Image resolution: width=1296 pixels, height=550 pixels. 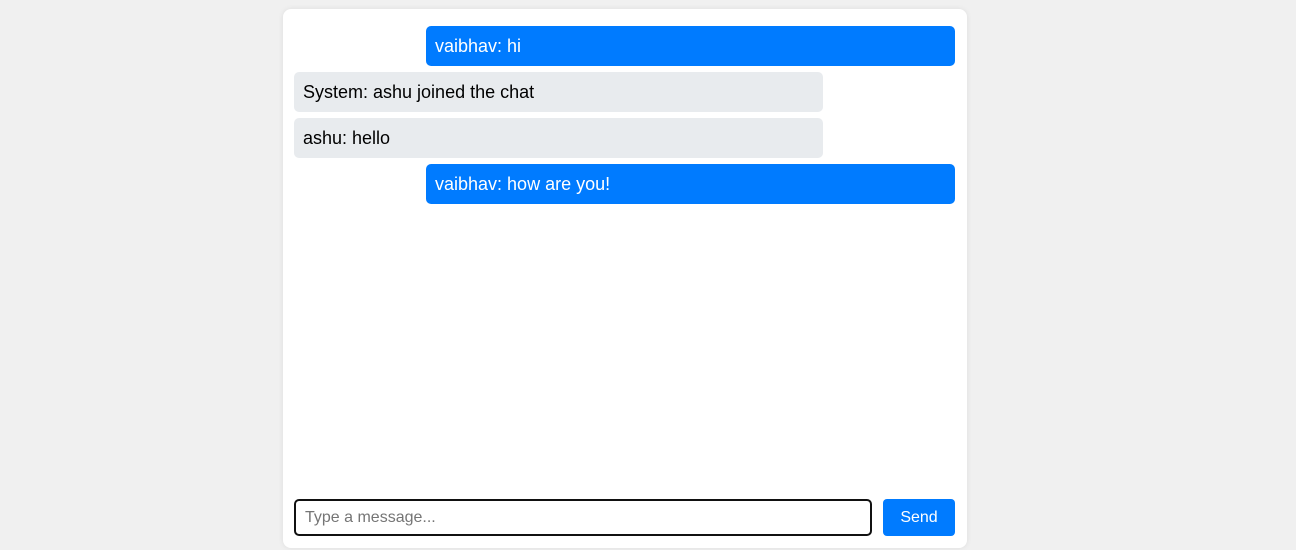 What do you see at coordinates (919, 517) in the screenshot?
I see `send-button: Send` at bounding box center [919, 517].